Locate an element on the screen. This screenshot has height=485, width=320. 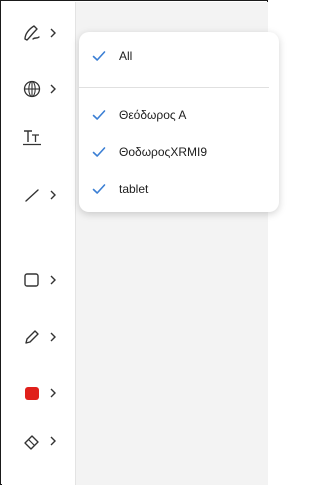
color-swatch is located at coordinates (32, 393).